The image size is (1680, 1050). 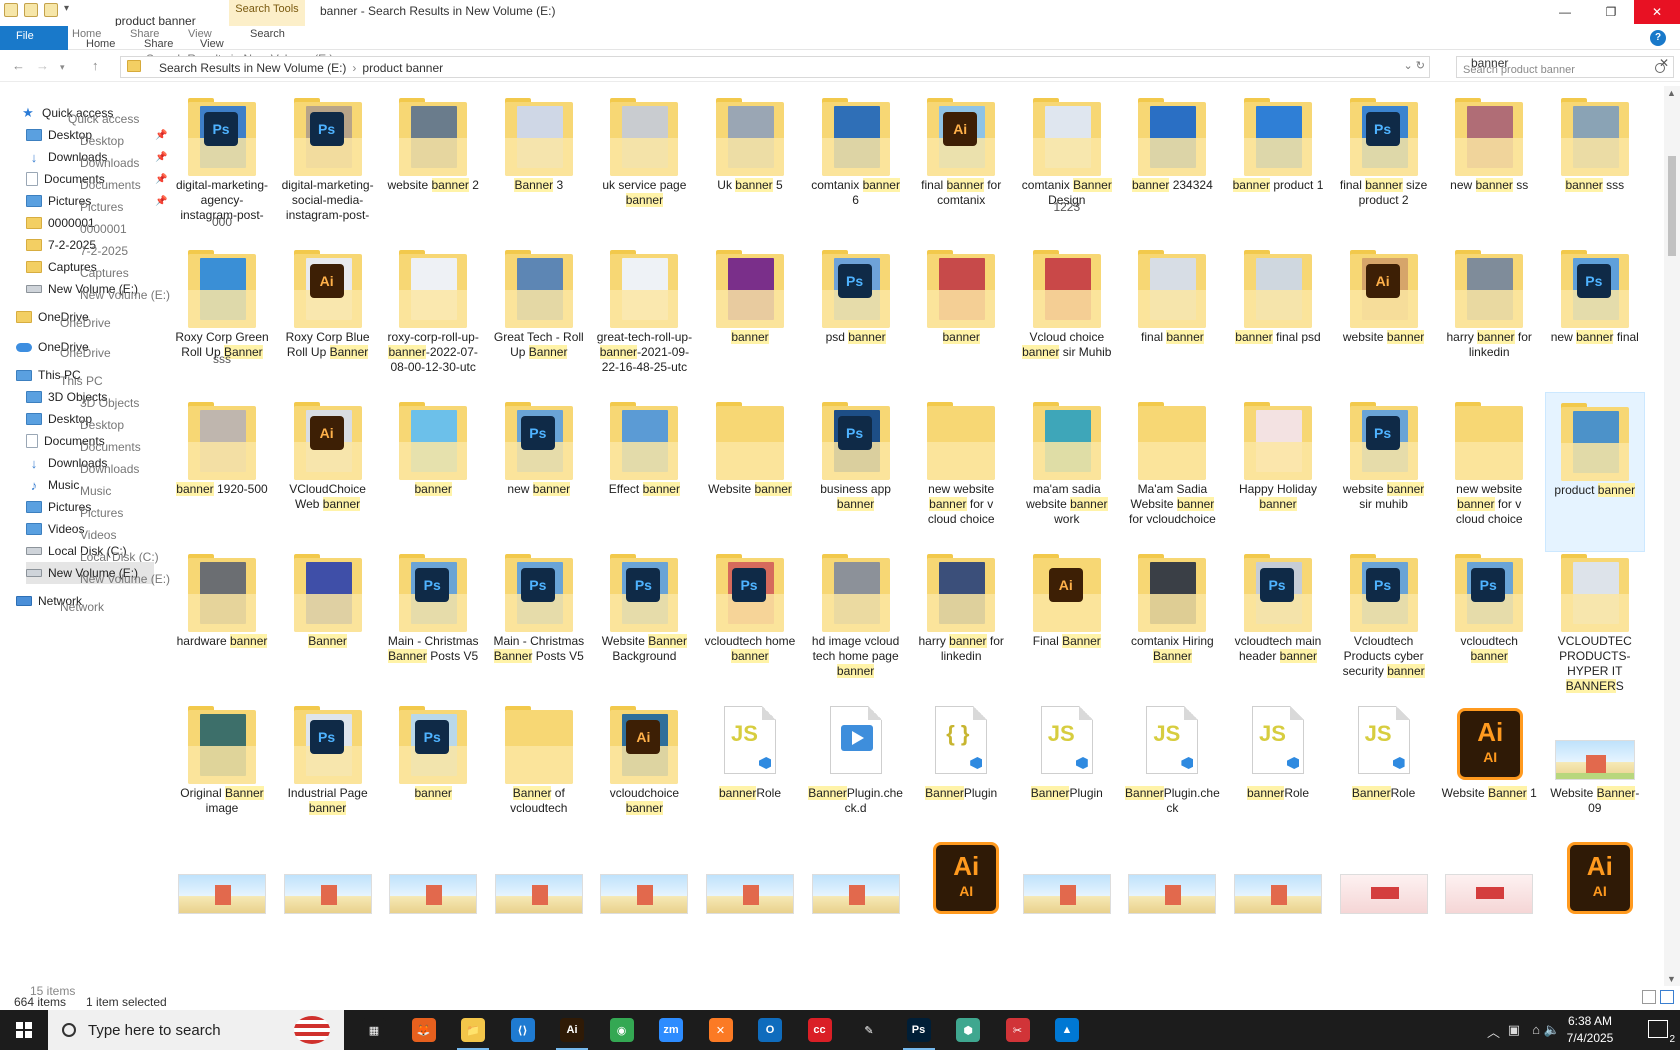 What do you see at coordinates (328, 320) in the screenshot?
I see `file-item: Ai Roxy Corp Blue Roll Up Banner` at bounding box center [328, 320].